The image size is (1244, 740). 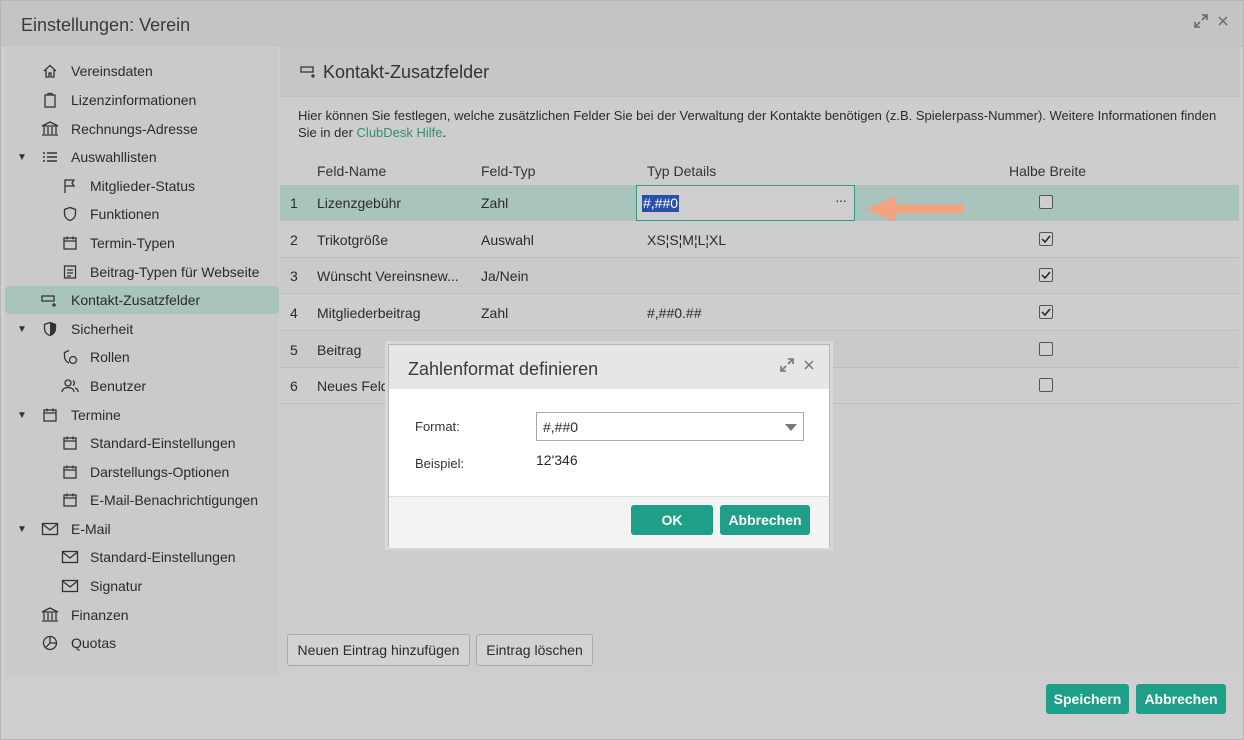 I want to click on sidebar-item-termin-typen: Termin-Typen, so click(x=142, y=243).